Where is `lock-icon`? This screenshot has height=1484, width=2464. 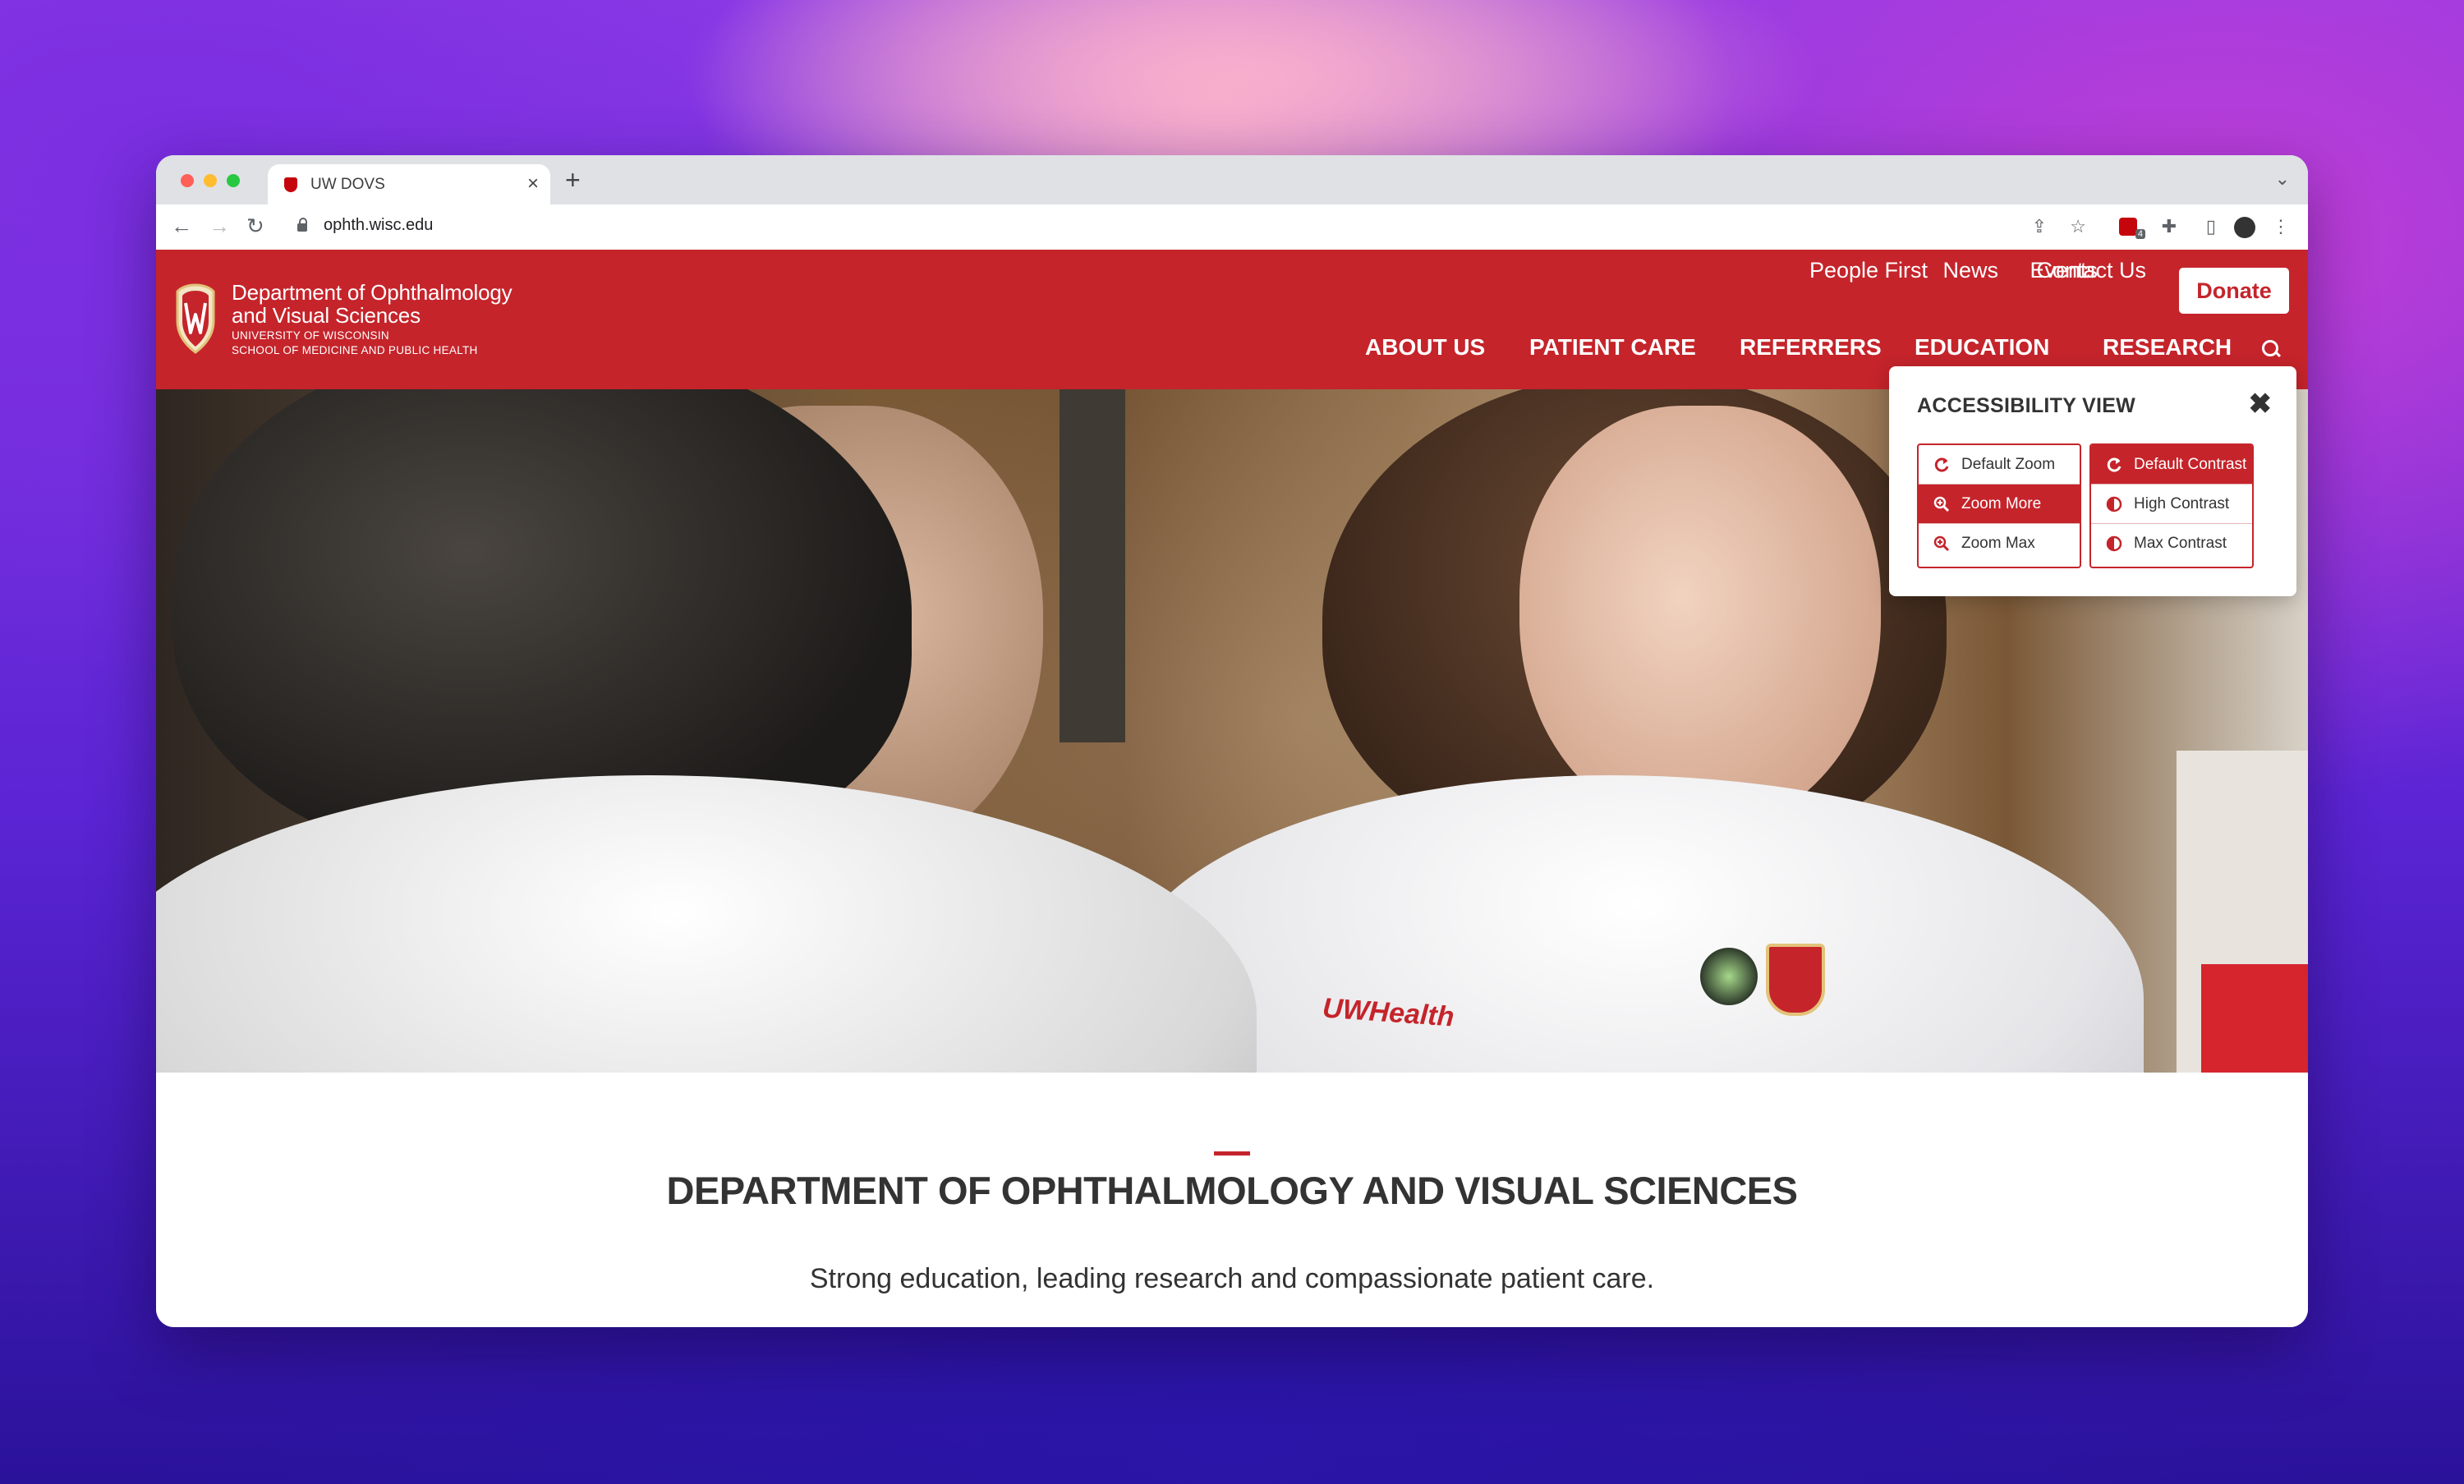
lock-icon is located at coordinates (302, 225).